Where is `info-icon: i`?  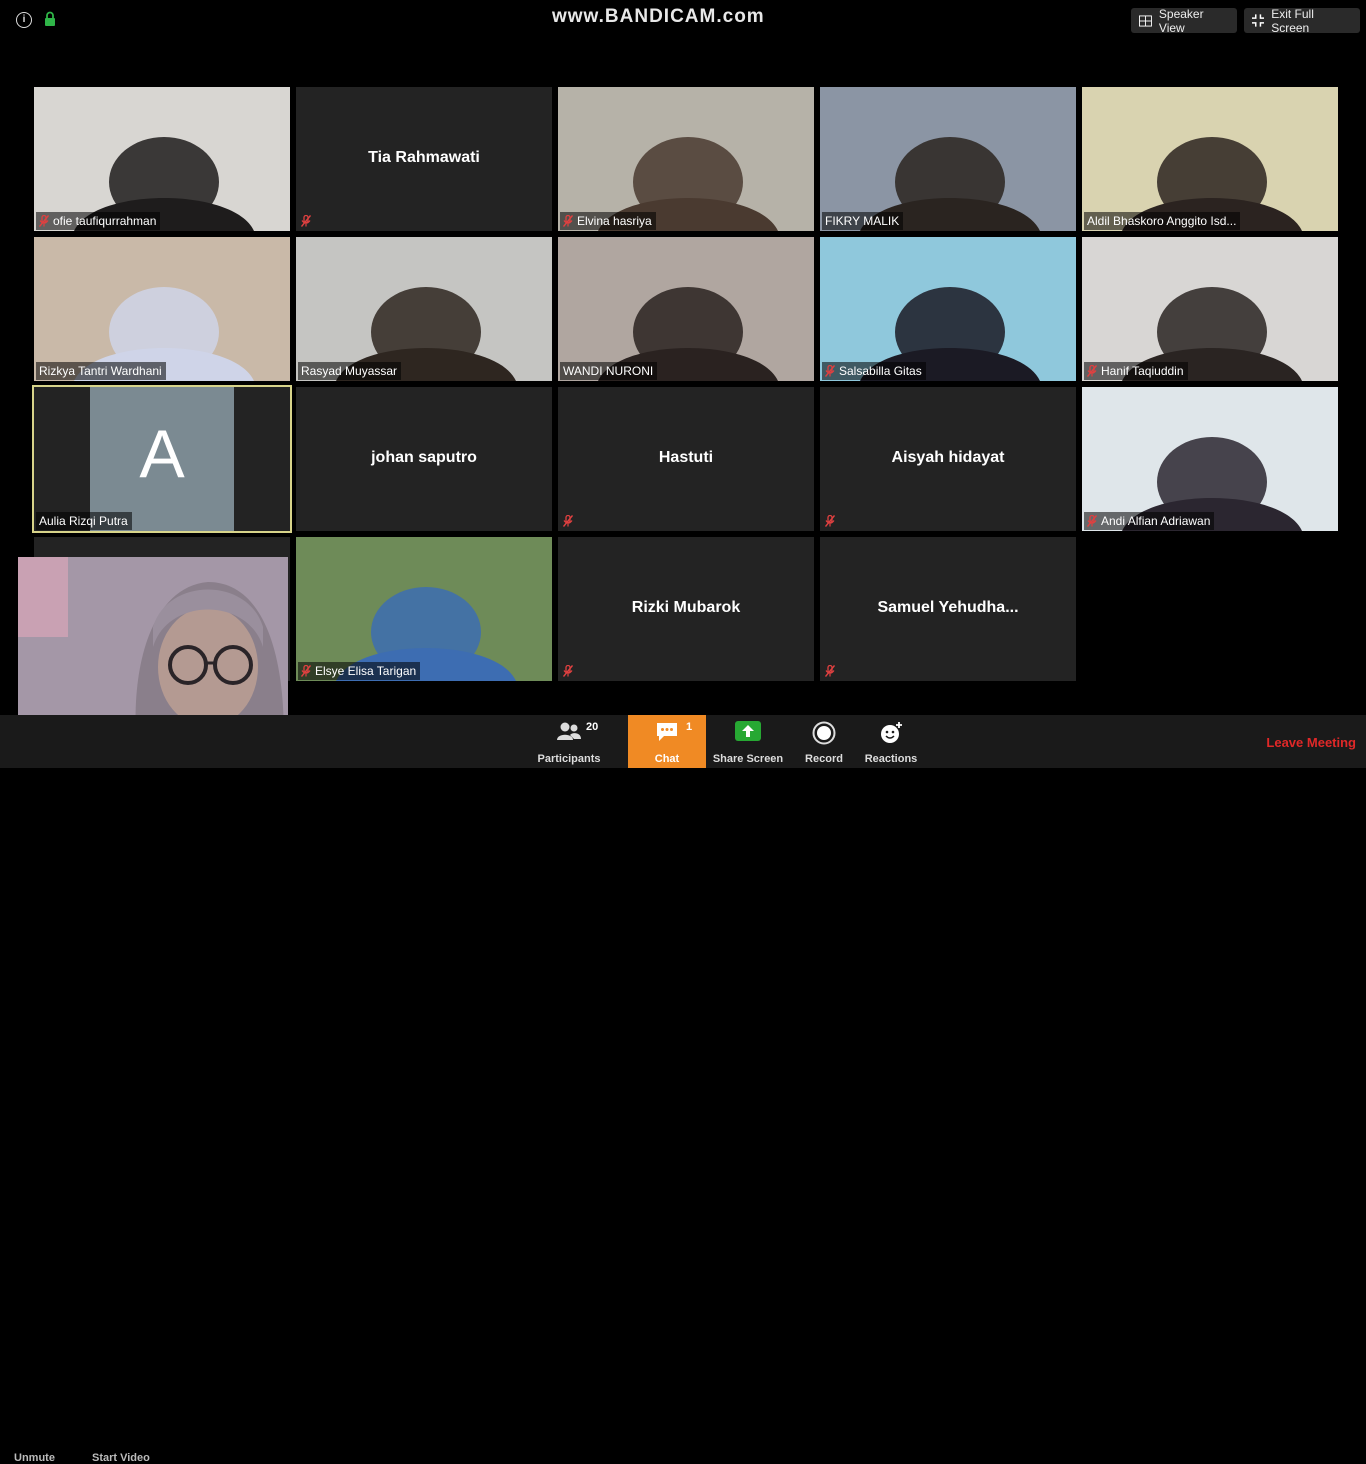 info-icon: i is located at coordinates (24, 20).